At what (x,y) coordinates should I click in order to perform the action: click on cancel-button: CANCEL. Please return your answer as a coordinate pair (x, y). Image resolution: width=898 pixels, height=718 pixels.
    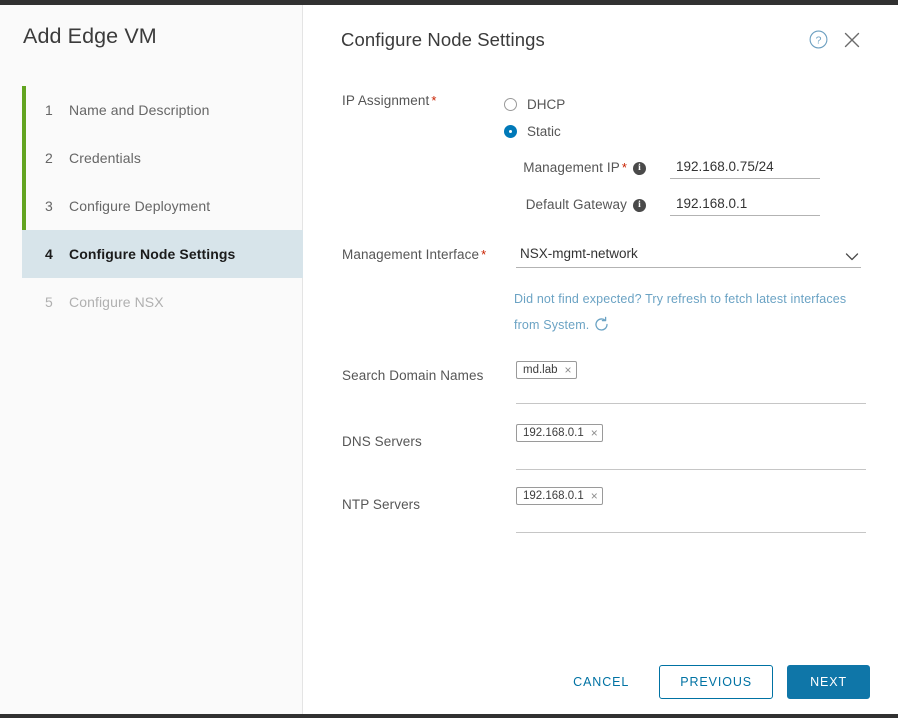
    Looking at the image, I should click on (601, 682).